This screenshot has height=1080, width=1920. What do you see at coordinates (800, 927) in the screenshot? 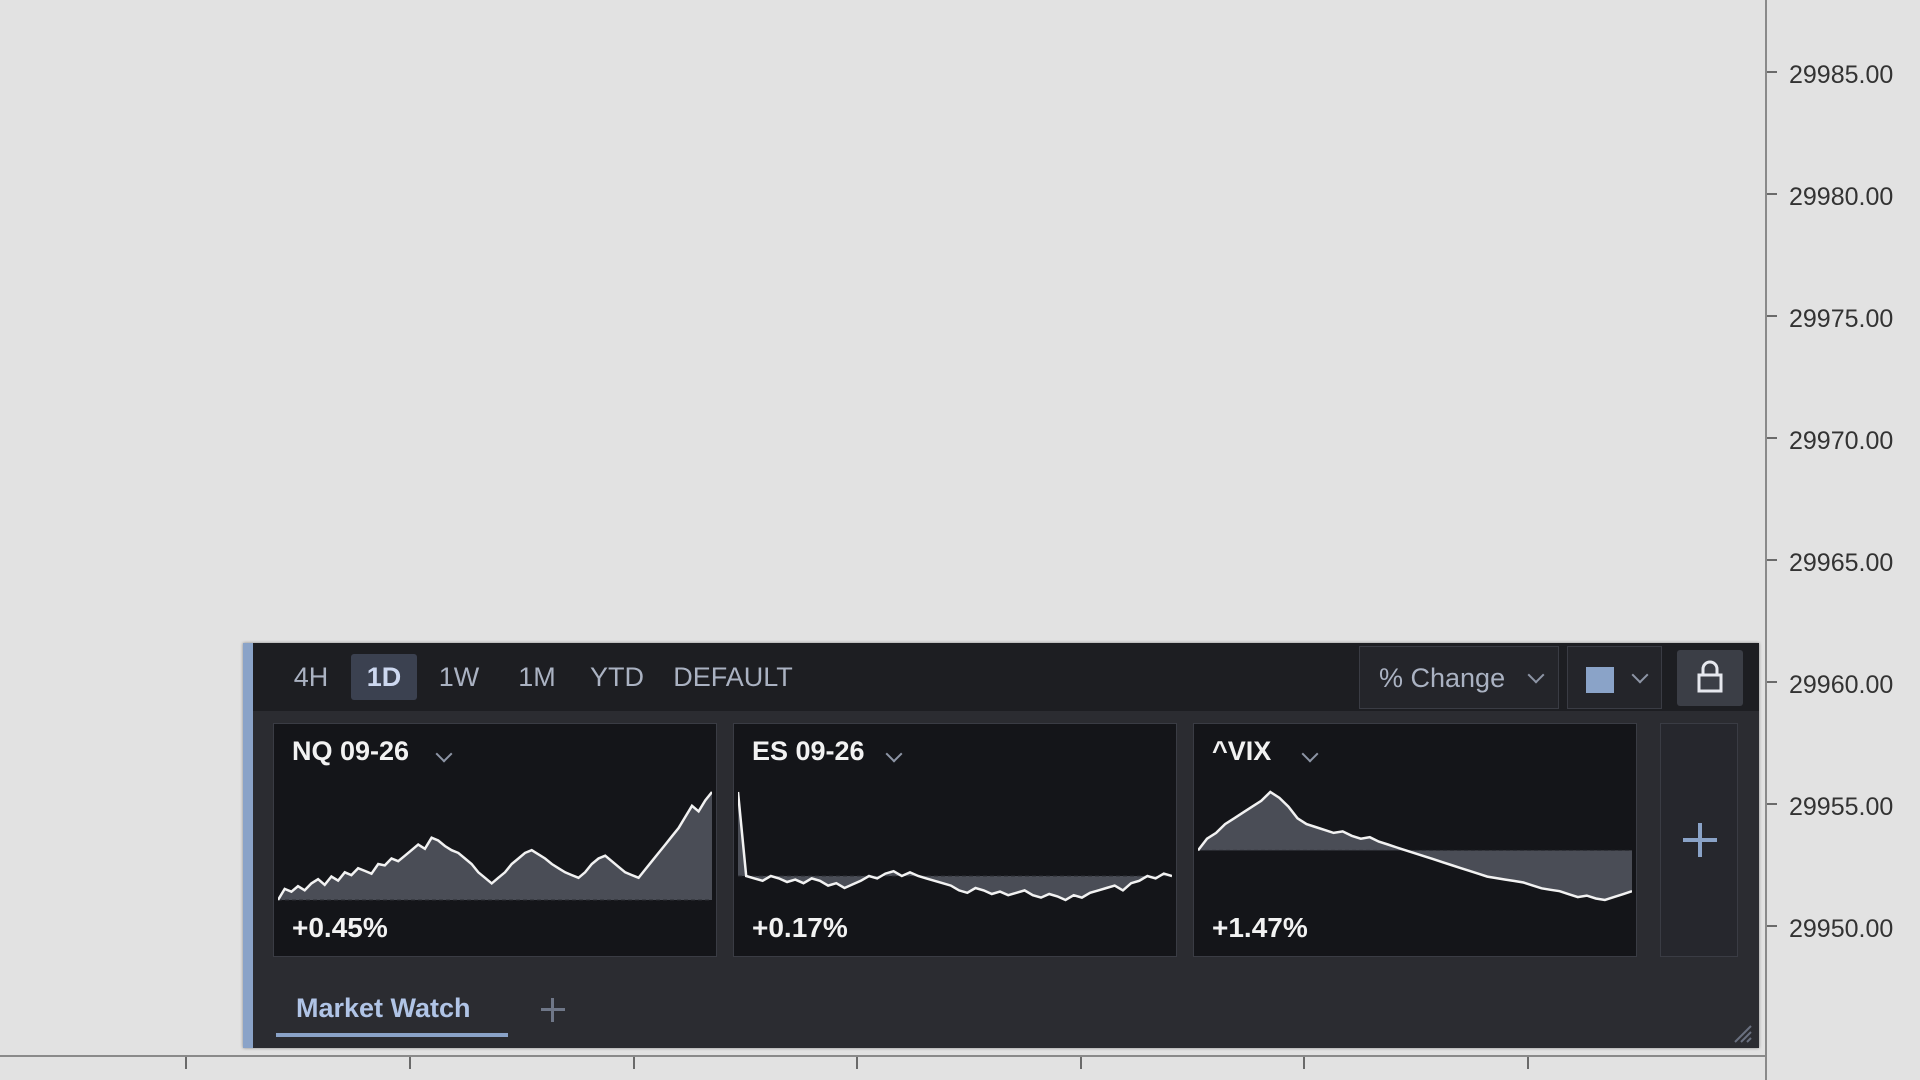
I see `card-percent-change: +0.17%` at bounding box center [800, 927].